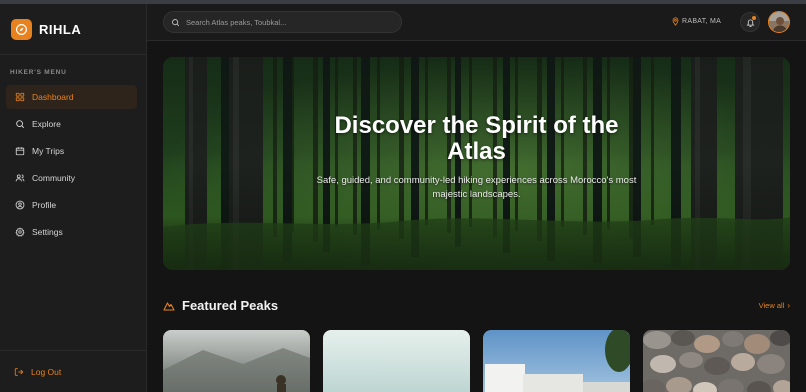  I want to click on sidebar-item-label: My Trips, so click(48, 151).